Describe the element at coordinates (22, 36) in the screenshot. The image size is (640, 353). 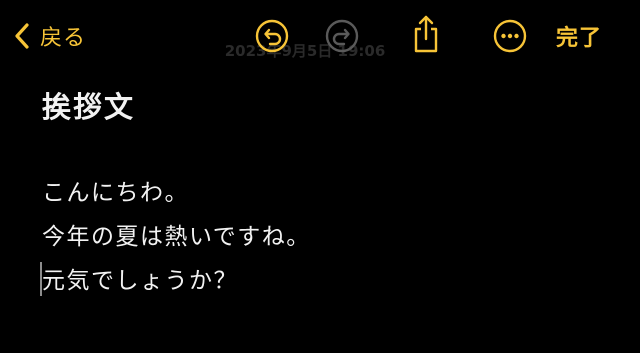
I see `chevron-left-icon` at that location.